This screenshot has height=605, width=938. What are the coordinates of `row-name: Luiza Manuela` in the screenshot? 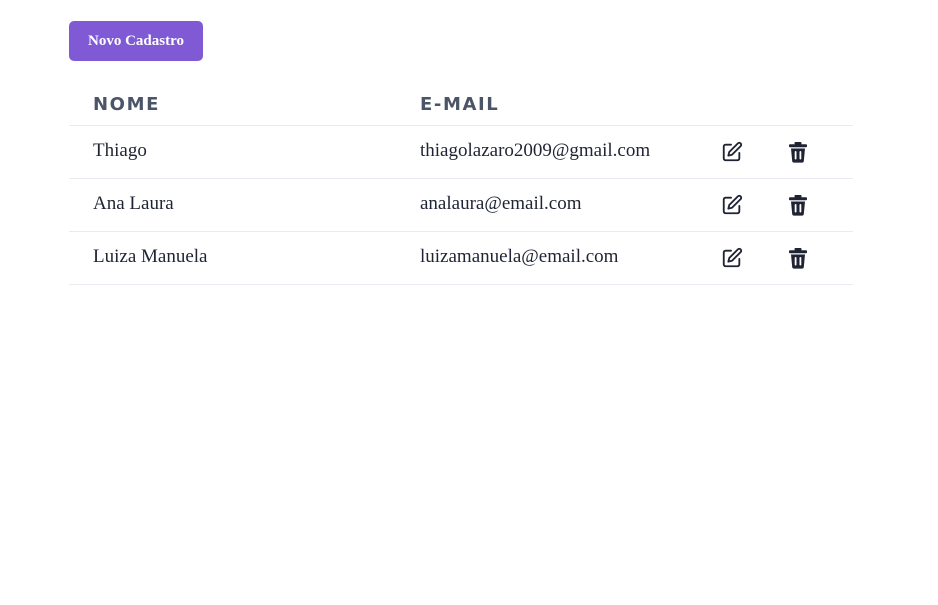 It's located at (150, 256).